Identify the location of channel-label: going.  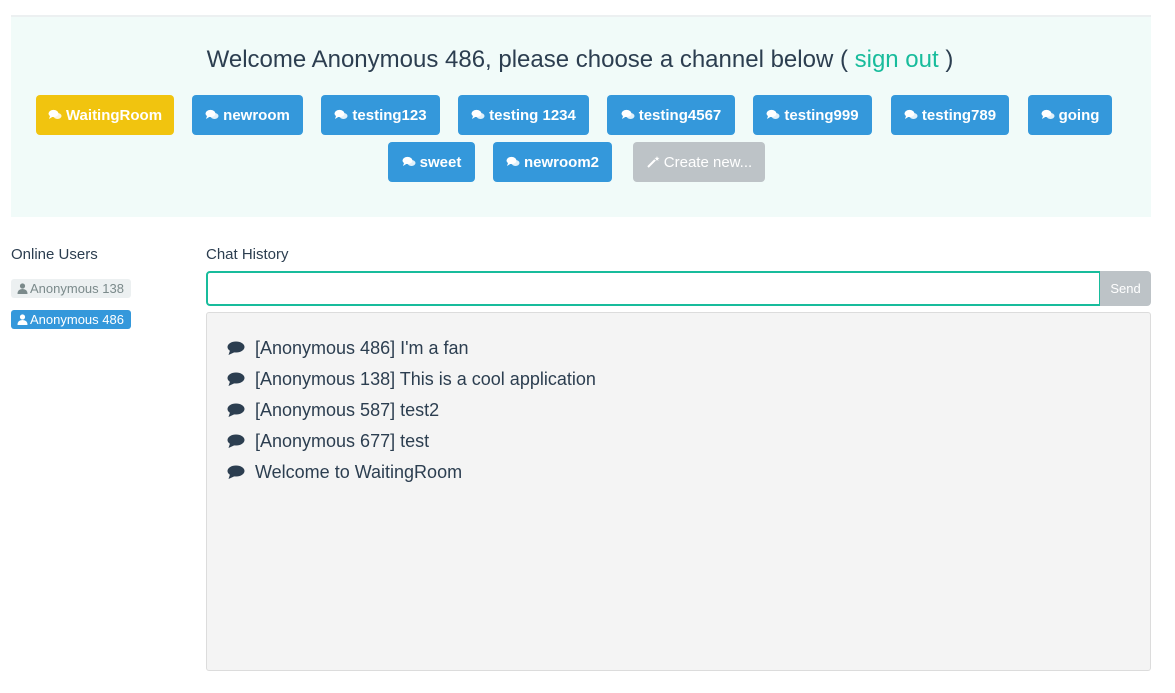
(1079, 115).